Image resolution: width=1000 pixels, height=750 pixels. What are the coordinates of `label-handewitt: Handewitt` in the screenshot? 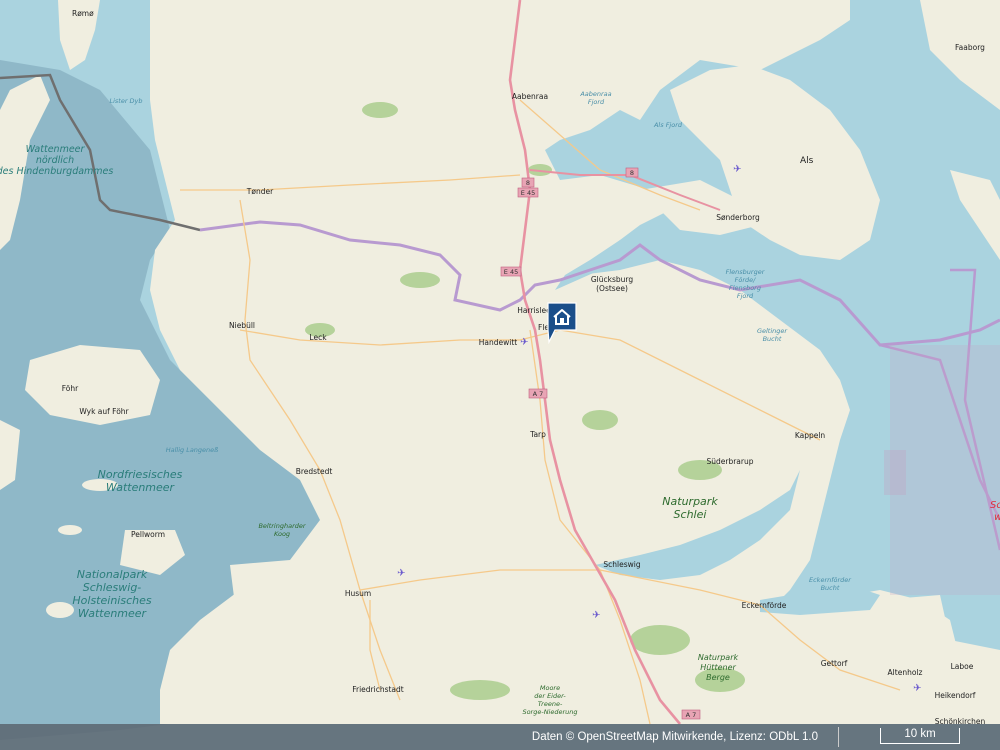 It's located at (498, 342).